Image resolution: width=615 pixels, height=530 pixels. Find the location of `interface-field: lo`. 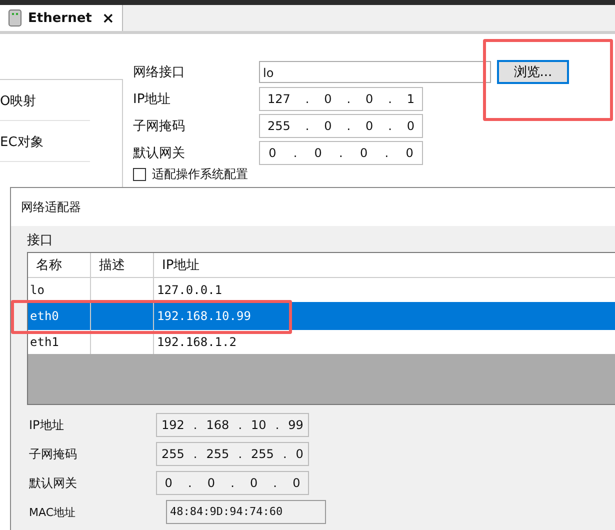

interface-field: lo is located at coordinates (375, 72).